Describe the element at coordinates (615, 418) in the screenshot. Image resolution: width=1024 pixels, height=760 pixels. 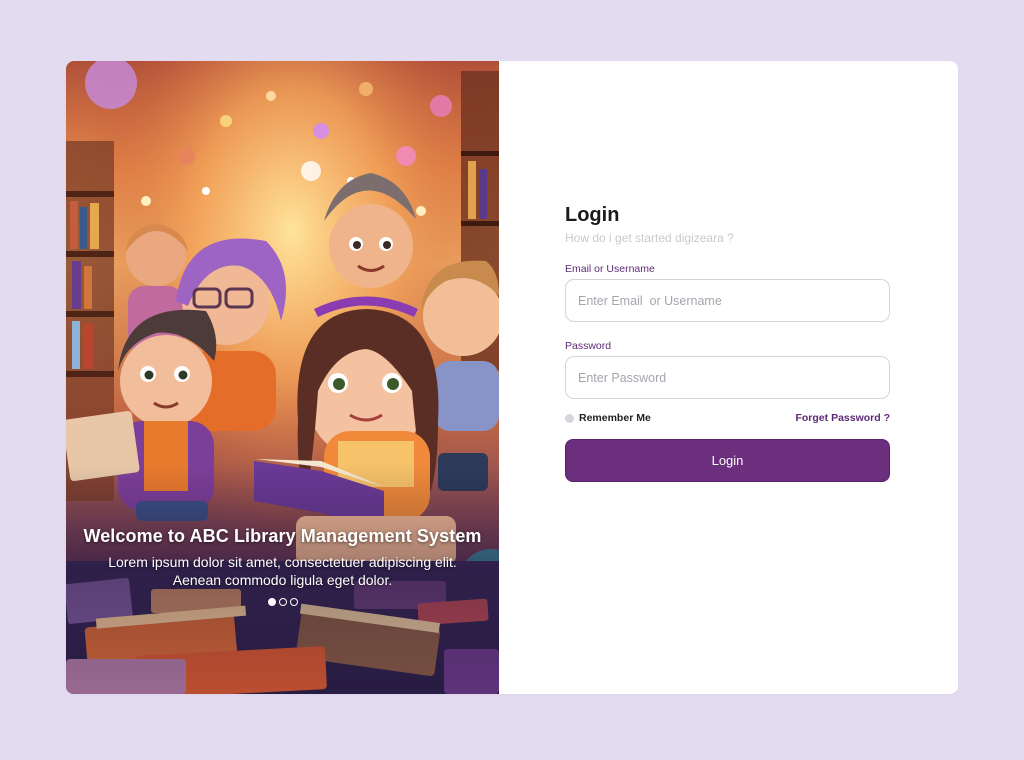
I see `remember-me-label: Remember Me` at that location.